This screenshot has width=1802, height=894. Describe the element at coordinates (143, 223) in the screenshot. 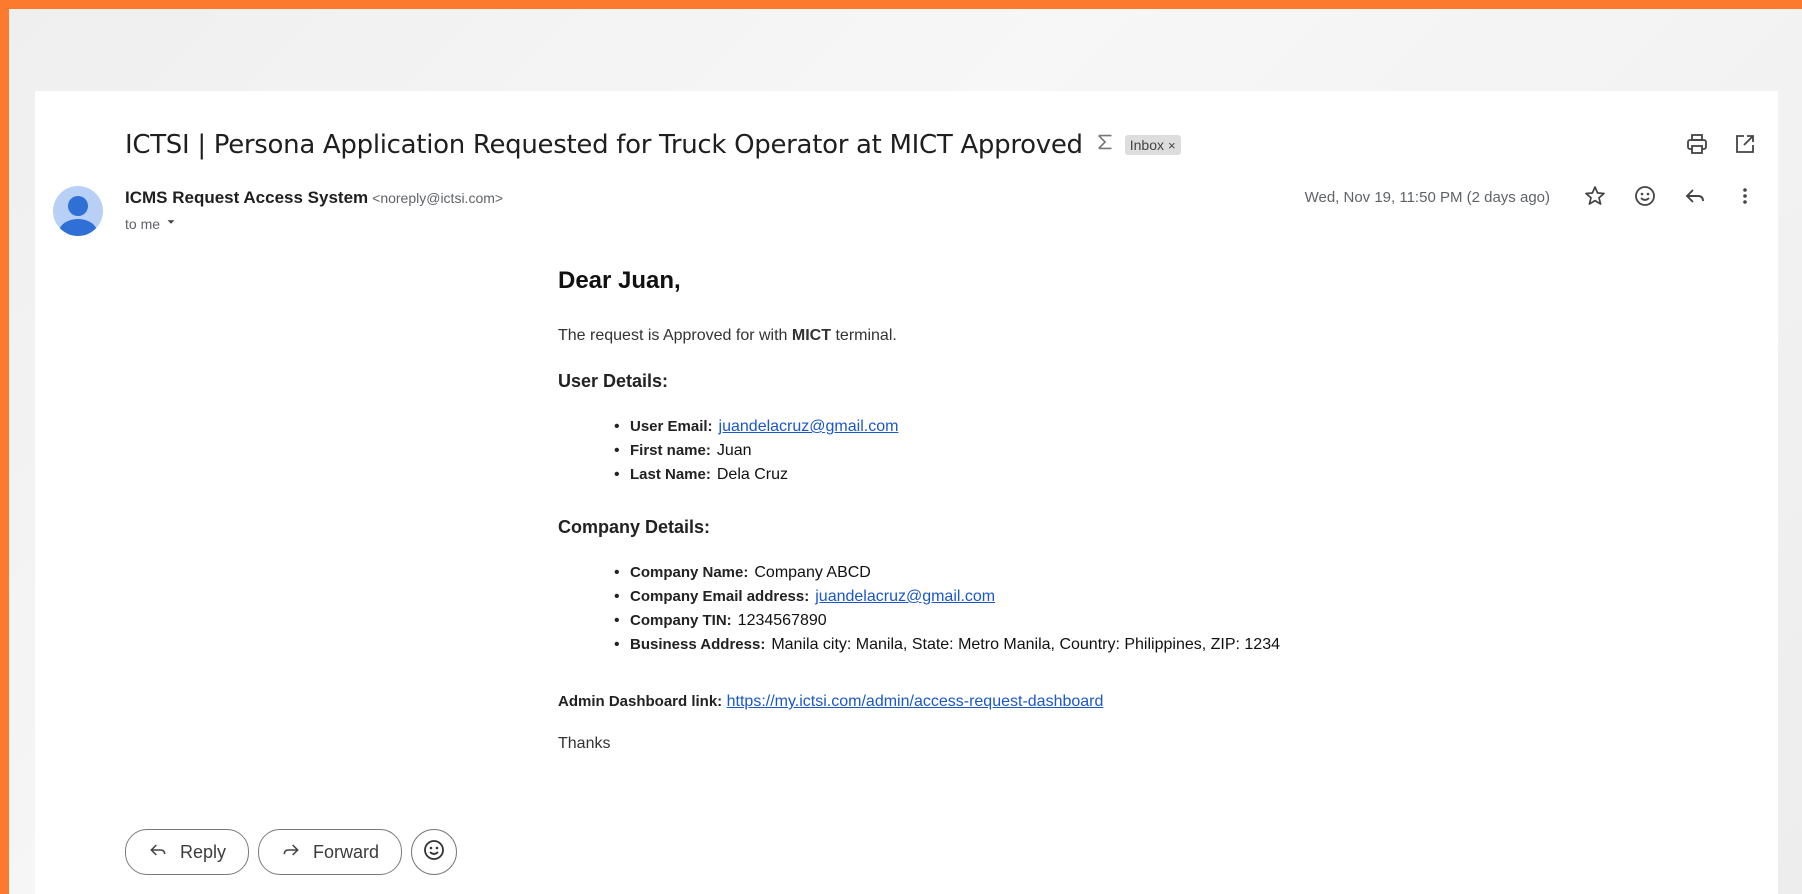

I see `recipient-label: to me` at that location.